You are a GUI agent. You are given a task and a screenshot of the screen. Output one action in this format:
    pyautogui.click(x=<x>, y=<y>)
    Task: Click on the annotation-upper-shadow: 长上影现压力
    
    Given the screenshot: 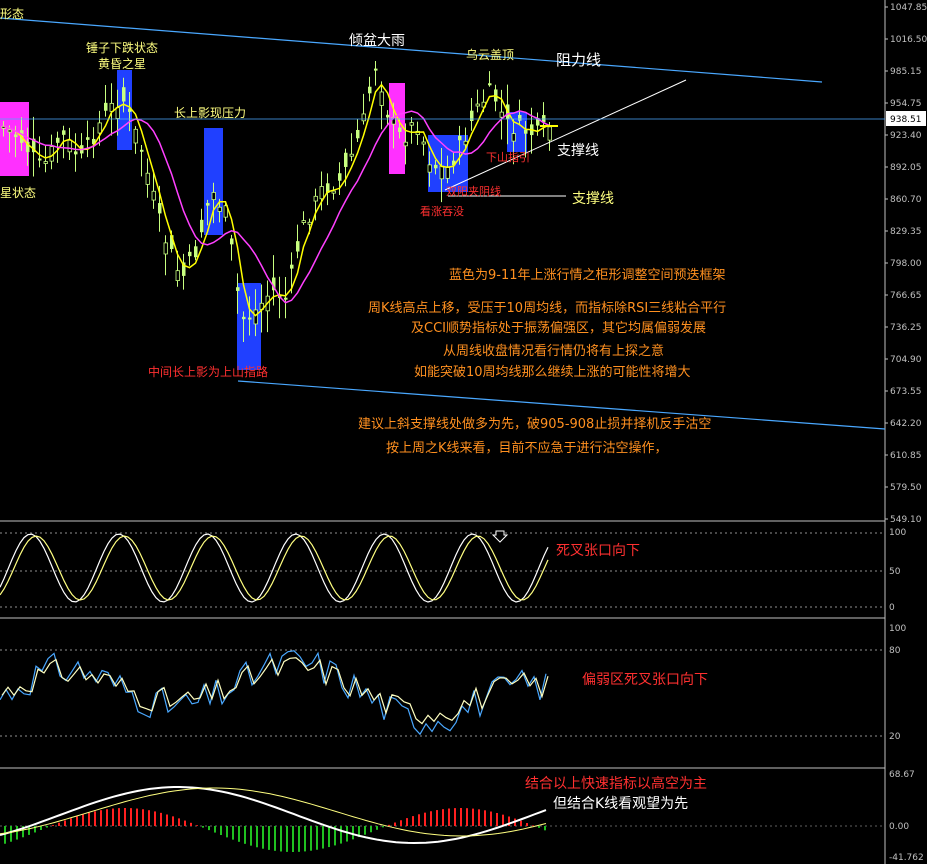 What is the action you would take?
    pyautogui.click(x=210, y=113)
    